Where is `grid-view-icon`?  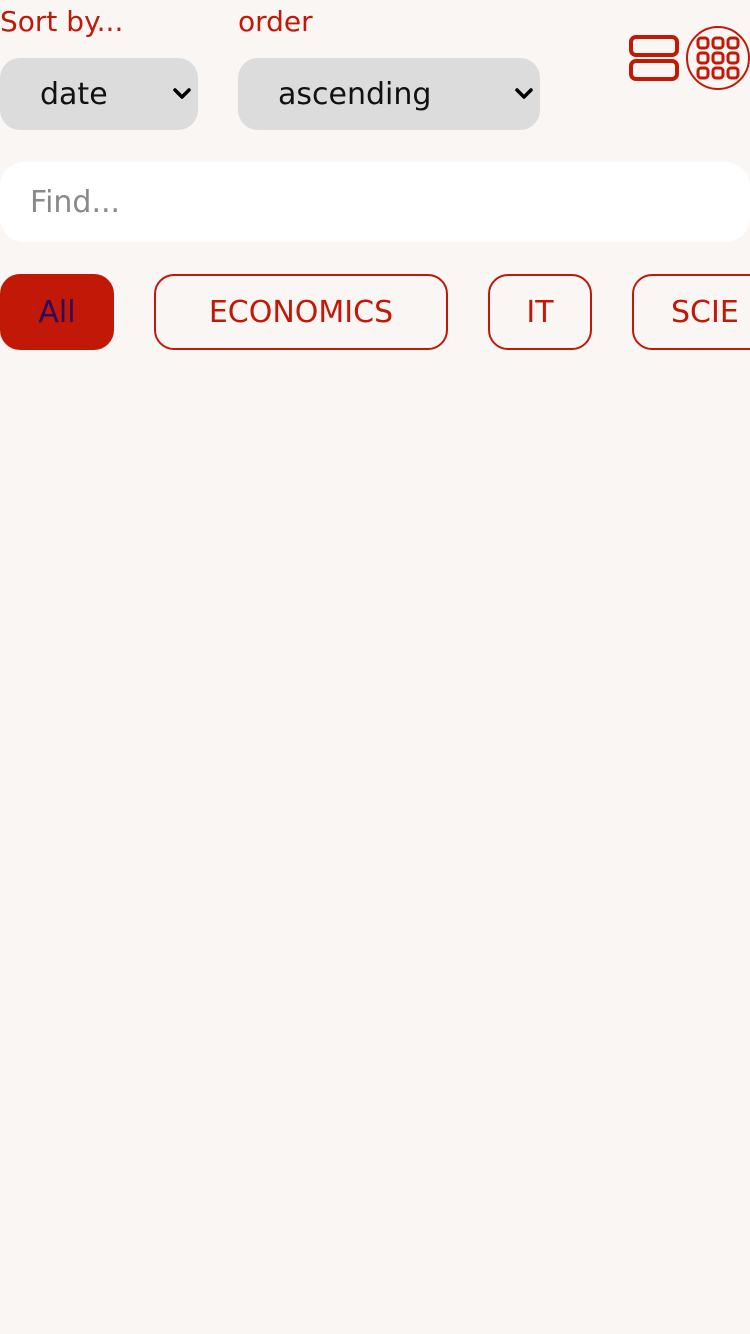
grid-view-icon is located at coordinates (717, 58).